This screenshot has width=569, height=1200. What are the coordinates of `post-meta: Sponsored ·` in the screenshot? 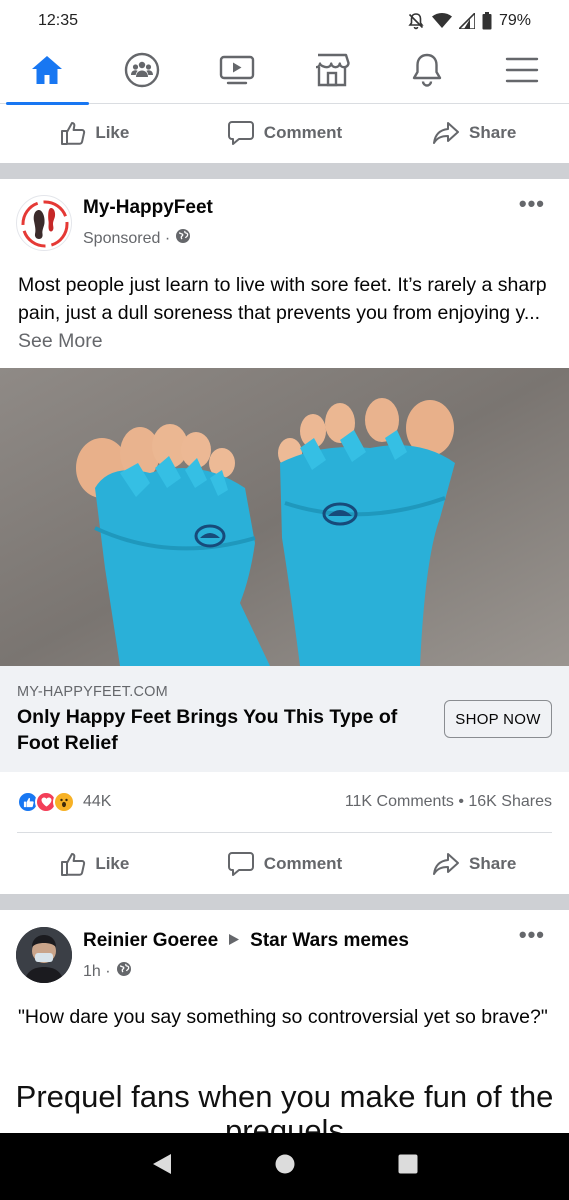 It's located at (137, 238).